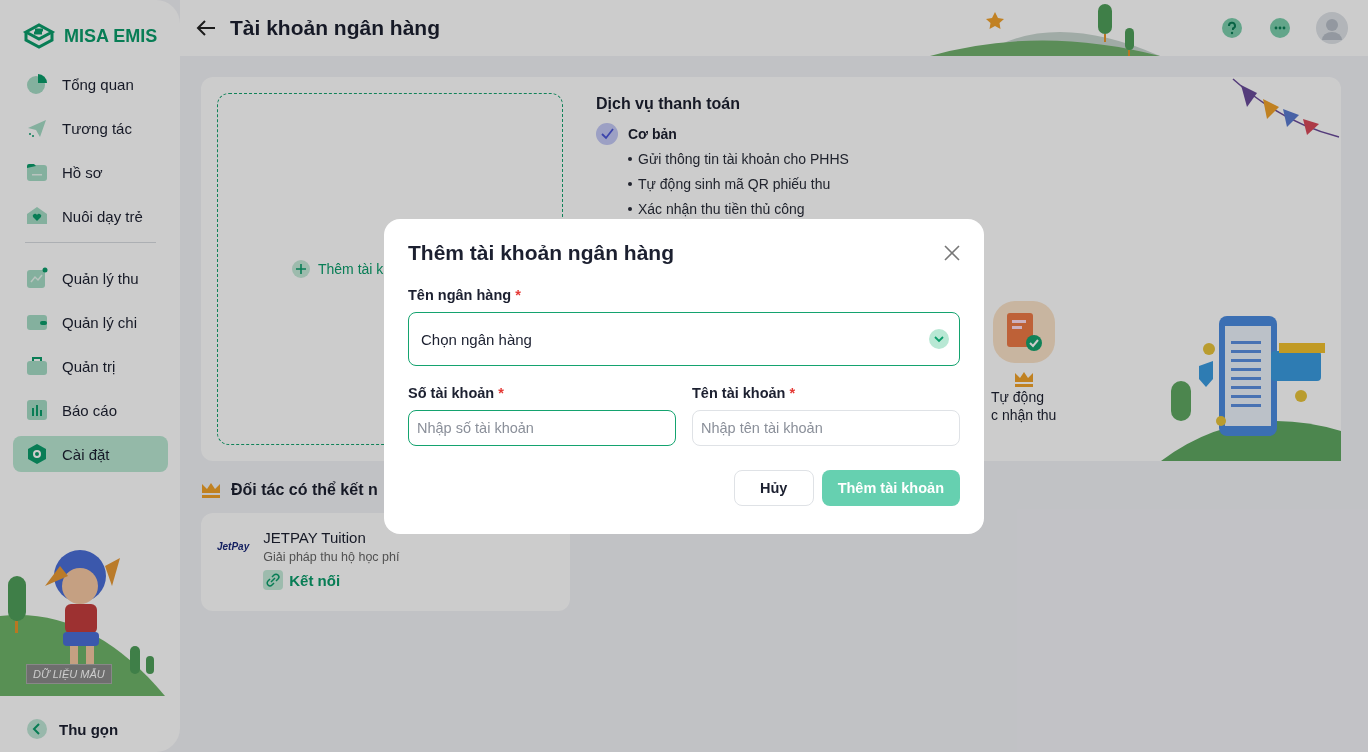 The image size is (1368, 752). I want to click on field-label: Tên ngân hàng *, so click(465, 295).